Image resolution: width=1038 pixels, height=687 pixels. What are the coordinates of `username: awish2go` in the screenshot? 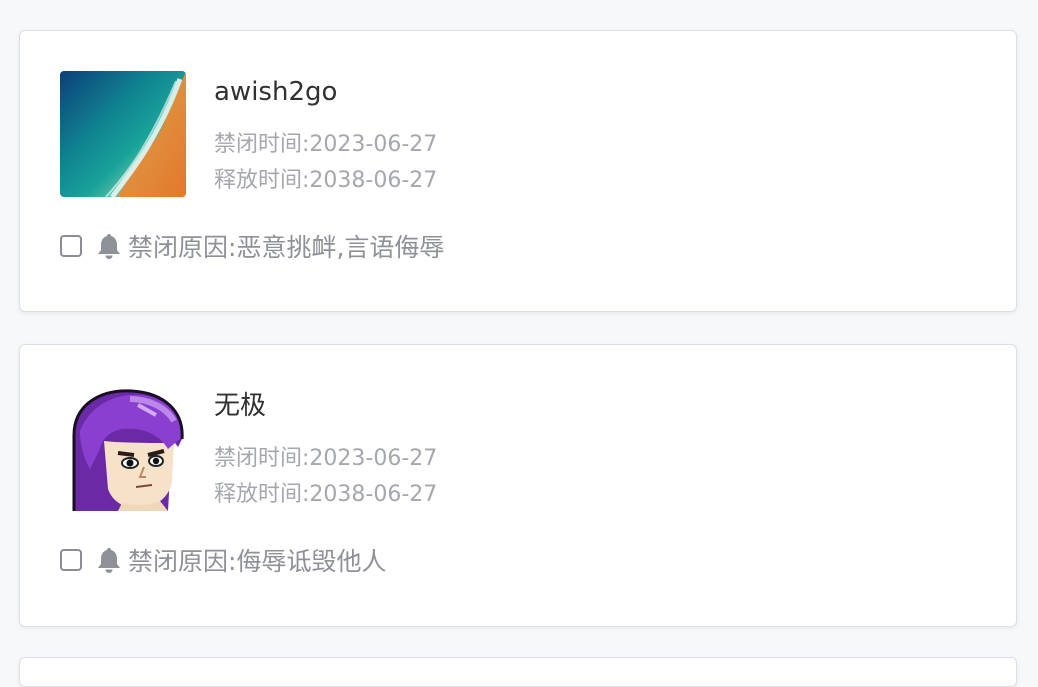 It's located at (275, 92).